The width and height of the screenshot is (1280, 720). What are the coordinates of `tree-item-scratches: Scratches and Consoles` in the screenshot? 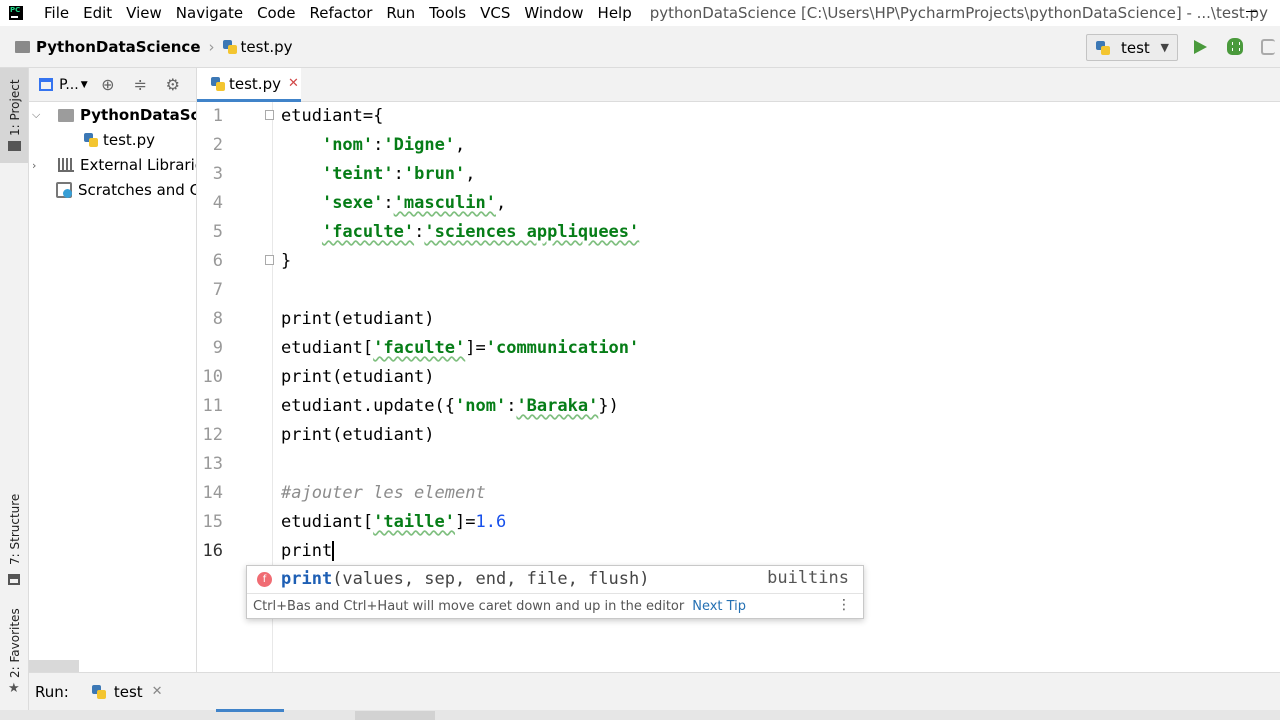 It's located at (126, 190).